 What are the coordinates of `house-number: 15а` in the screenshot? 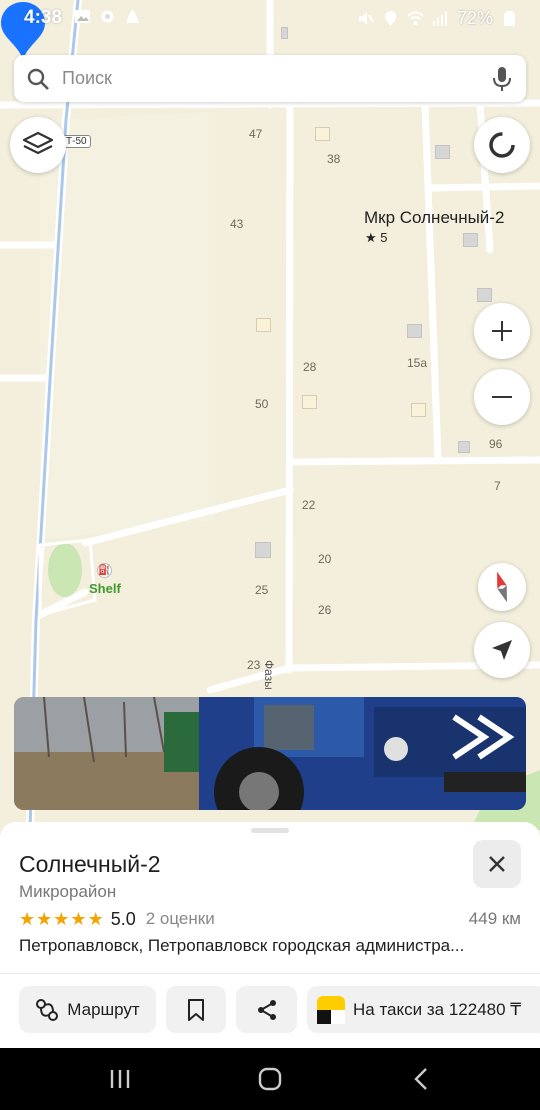 It's located at (417, 363).